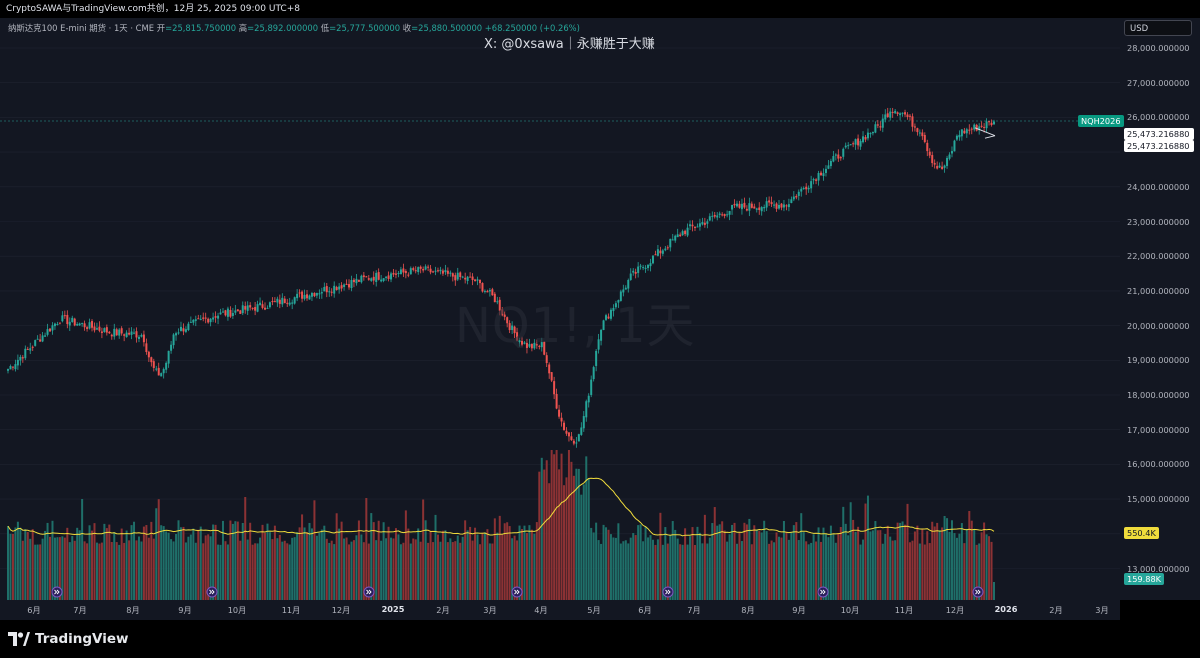  Describe the element at coordinates (81, 28) in the screenshot. I see `legend-symbol: 纳斯达克100 E-mini 期货 · 1天 · CME` at that location.